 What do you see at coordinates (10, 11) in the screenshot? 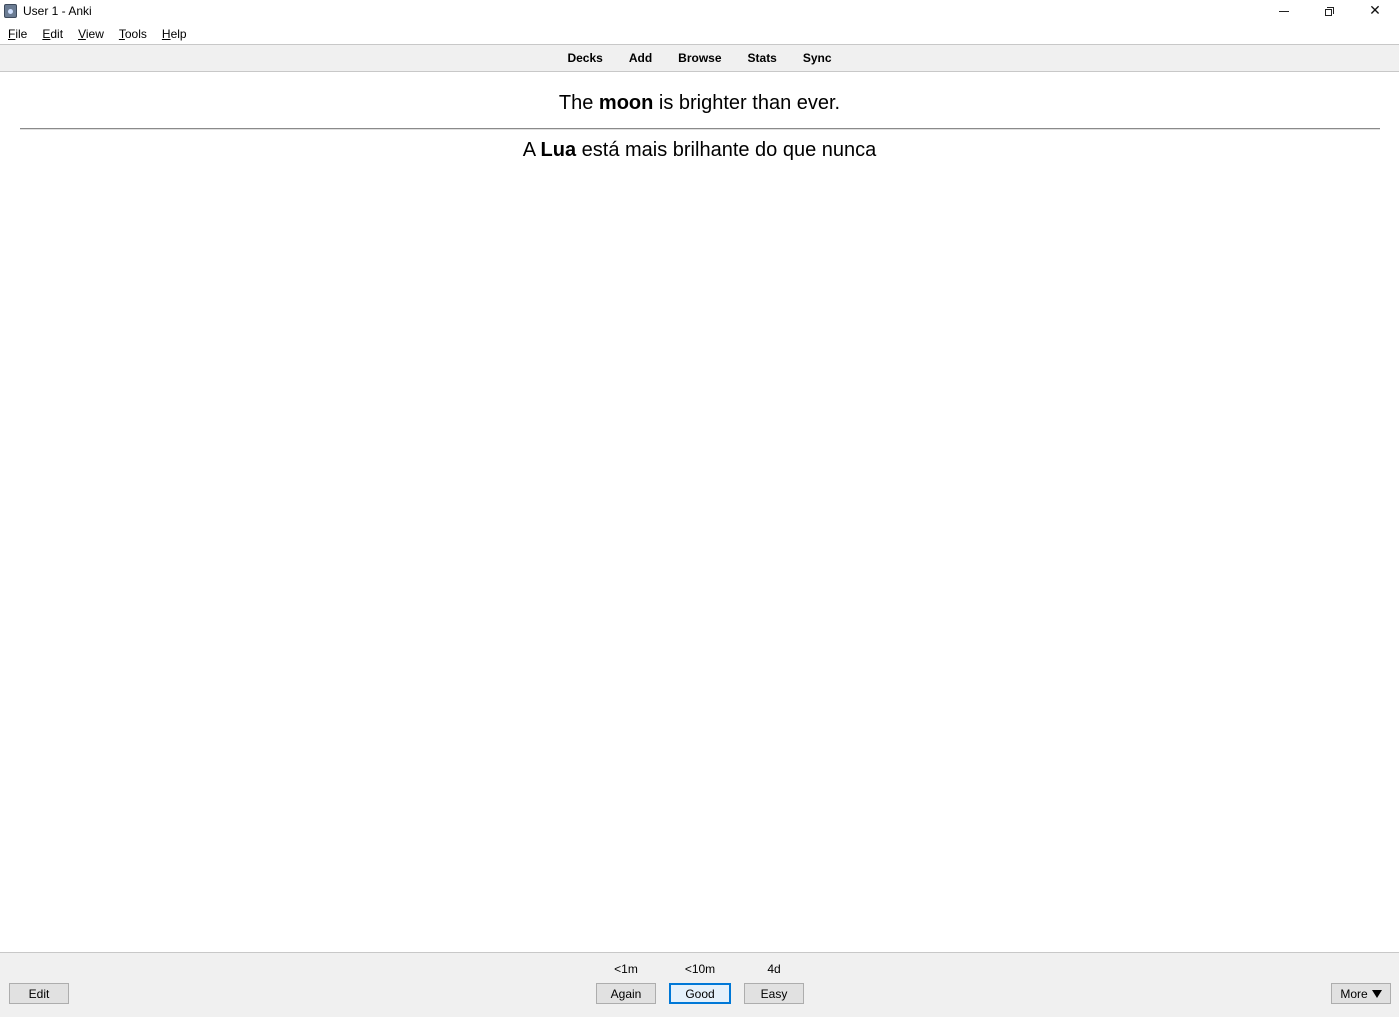
I see `anki-app-icon` at bounding box center [10, 11].